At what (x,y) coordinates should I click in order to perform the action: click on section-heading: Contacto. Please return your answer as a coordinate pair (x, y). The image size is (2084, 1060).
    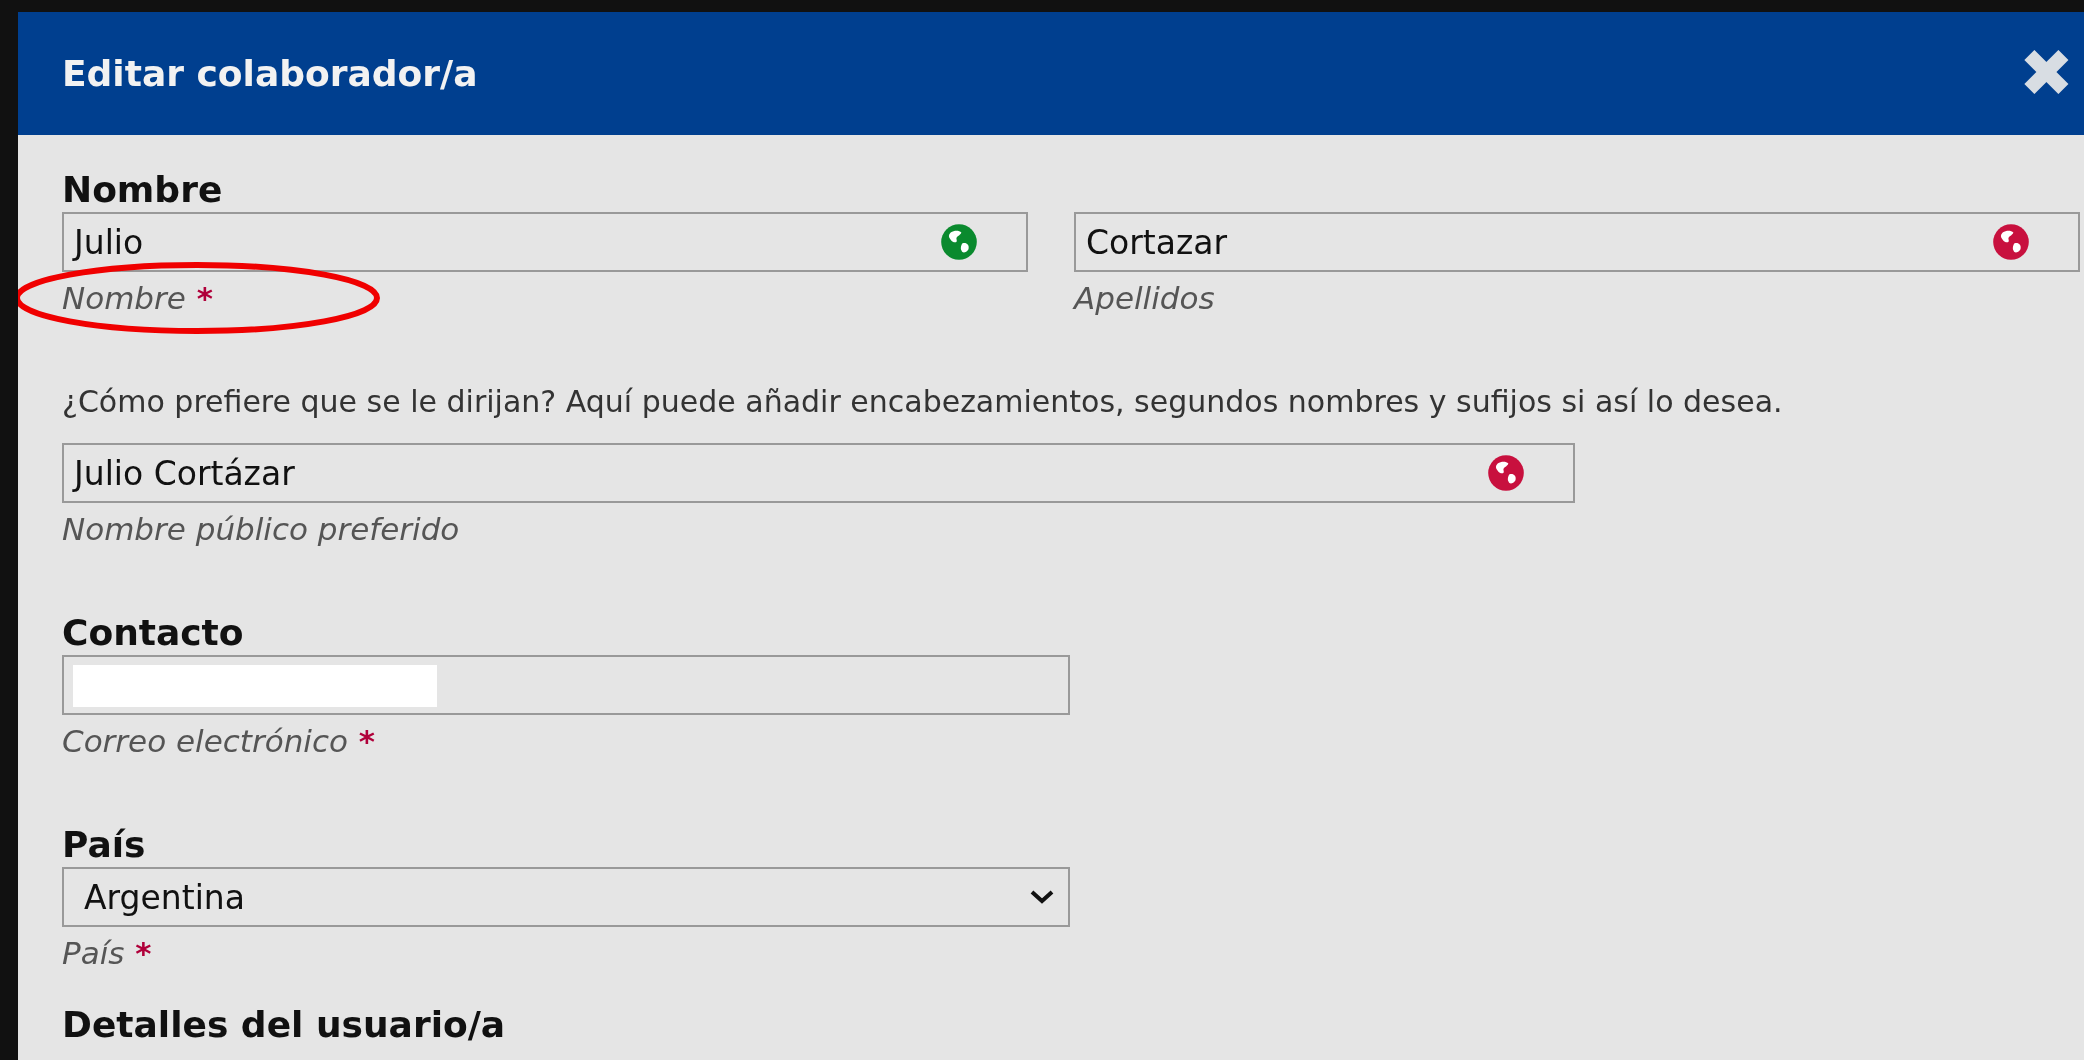
    Looking at the image, I should click on (153, 633).